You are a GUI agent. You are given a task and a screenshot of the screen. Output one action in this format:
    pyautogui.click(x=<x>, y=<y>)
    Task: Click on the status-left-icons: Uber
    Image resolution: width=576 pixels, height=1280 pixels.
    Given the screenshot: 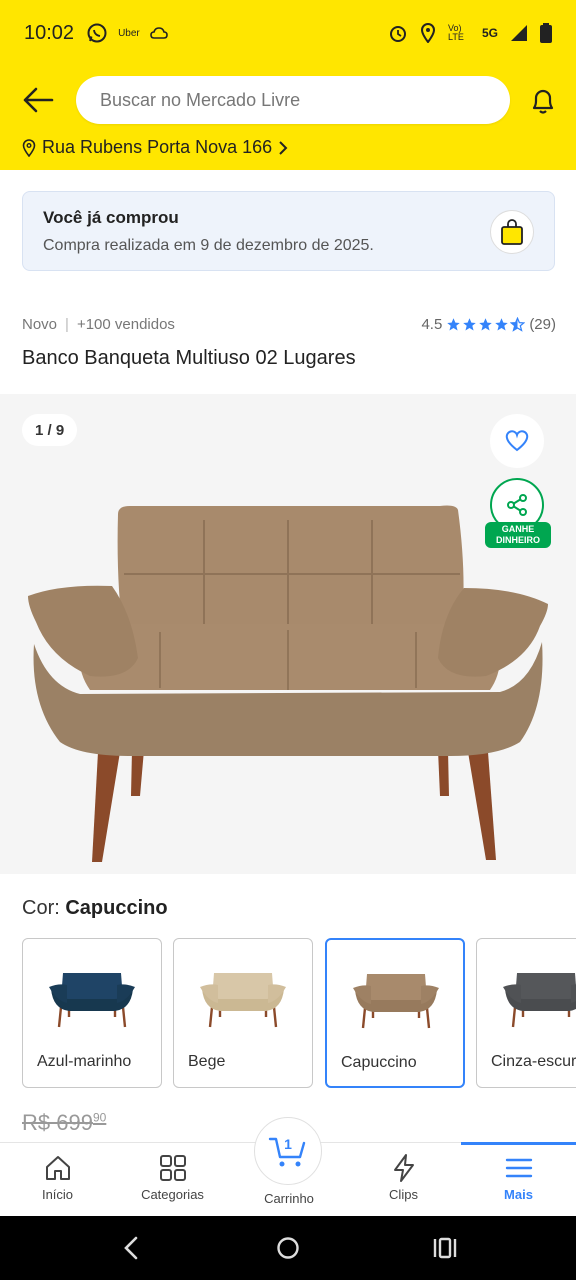 What is the action you would take?
    pyautogui.click(x=127, y=33)
    